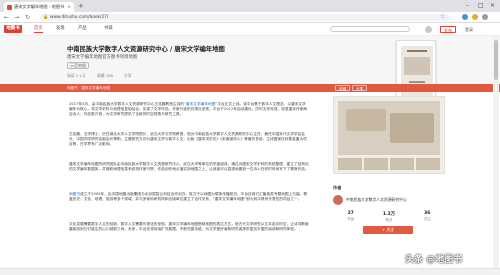  What do you see at coordinates (467, 5) in the screenshot?
I see `minimize-button: –` at bounding box center [467, 5].